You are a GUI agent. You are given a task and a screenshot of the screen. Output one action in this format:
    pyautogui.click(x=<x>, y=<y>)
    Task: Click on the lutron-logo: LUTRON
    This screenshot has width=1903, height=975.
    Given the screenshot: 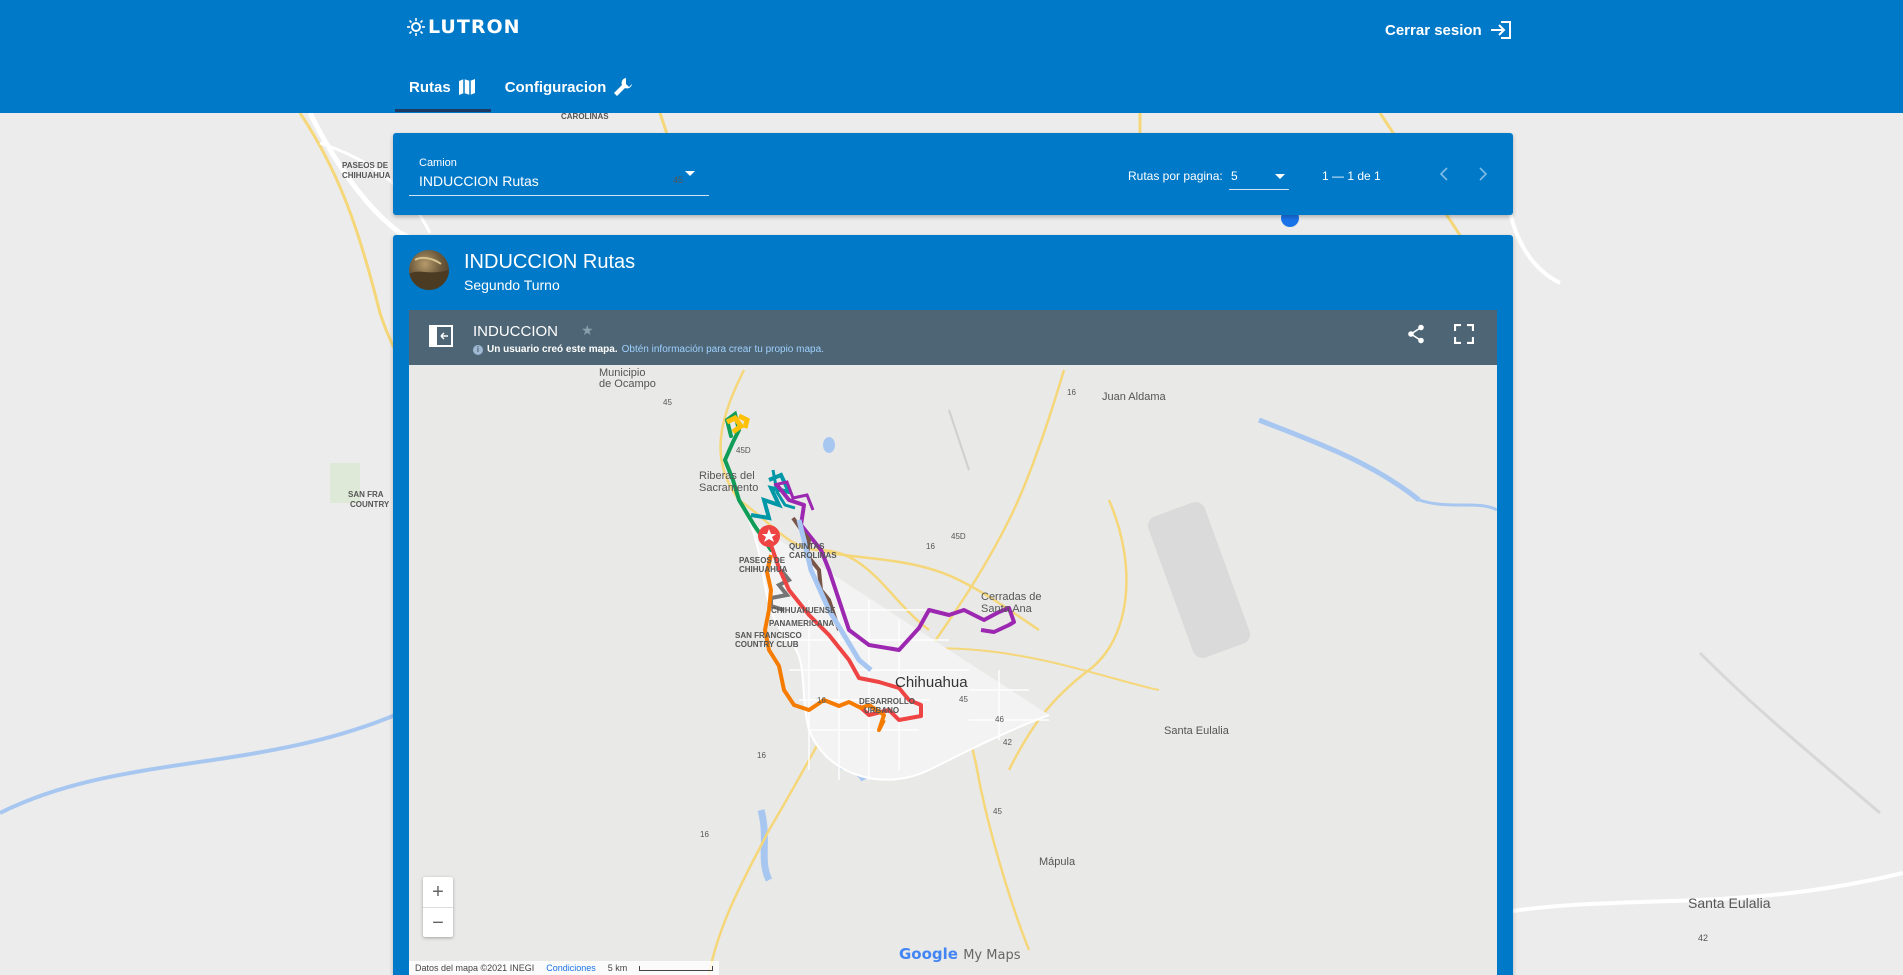 What is the action you would take?
    pyautogui.click(x=464, y=27)
    